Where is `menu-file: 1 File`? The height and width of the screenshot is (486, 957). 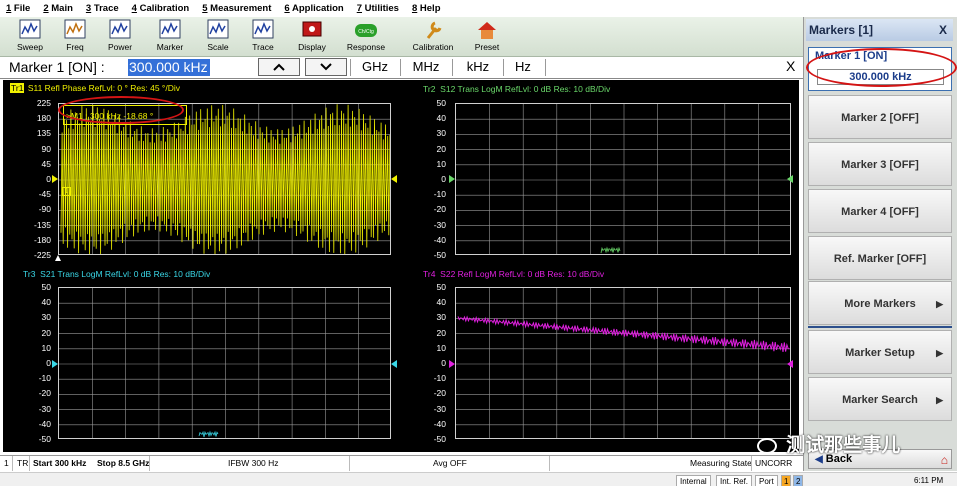 menu-file: 1 File is located at coordinates (18, 8).